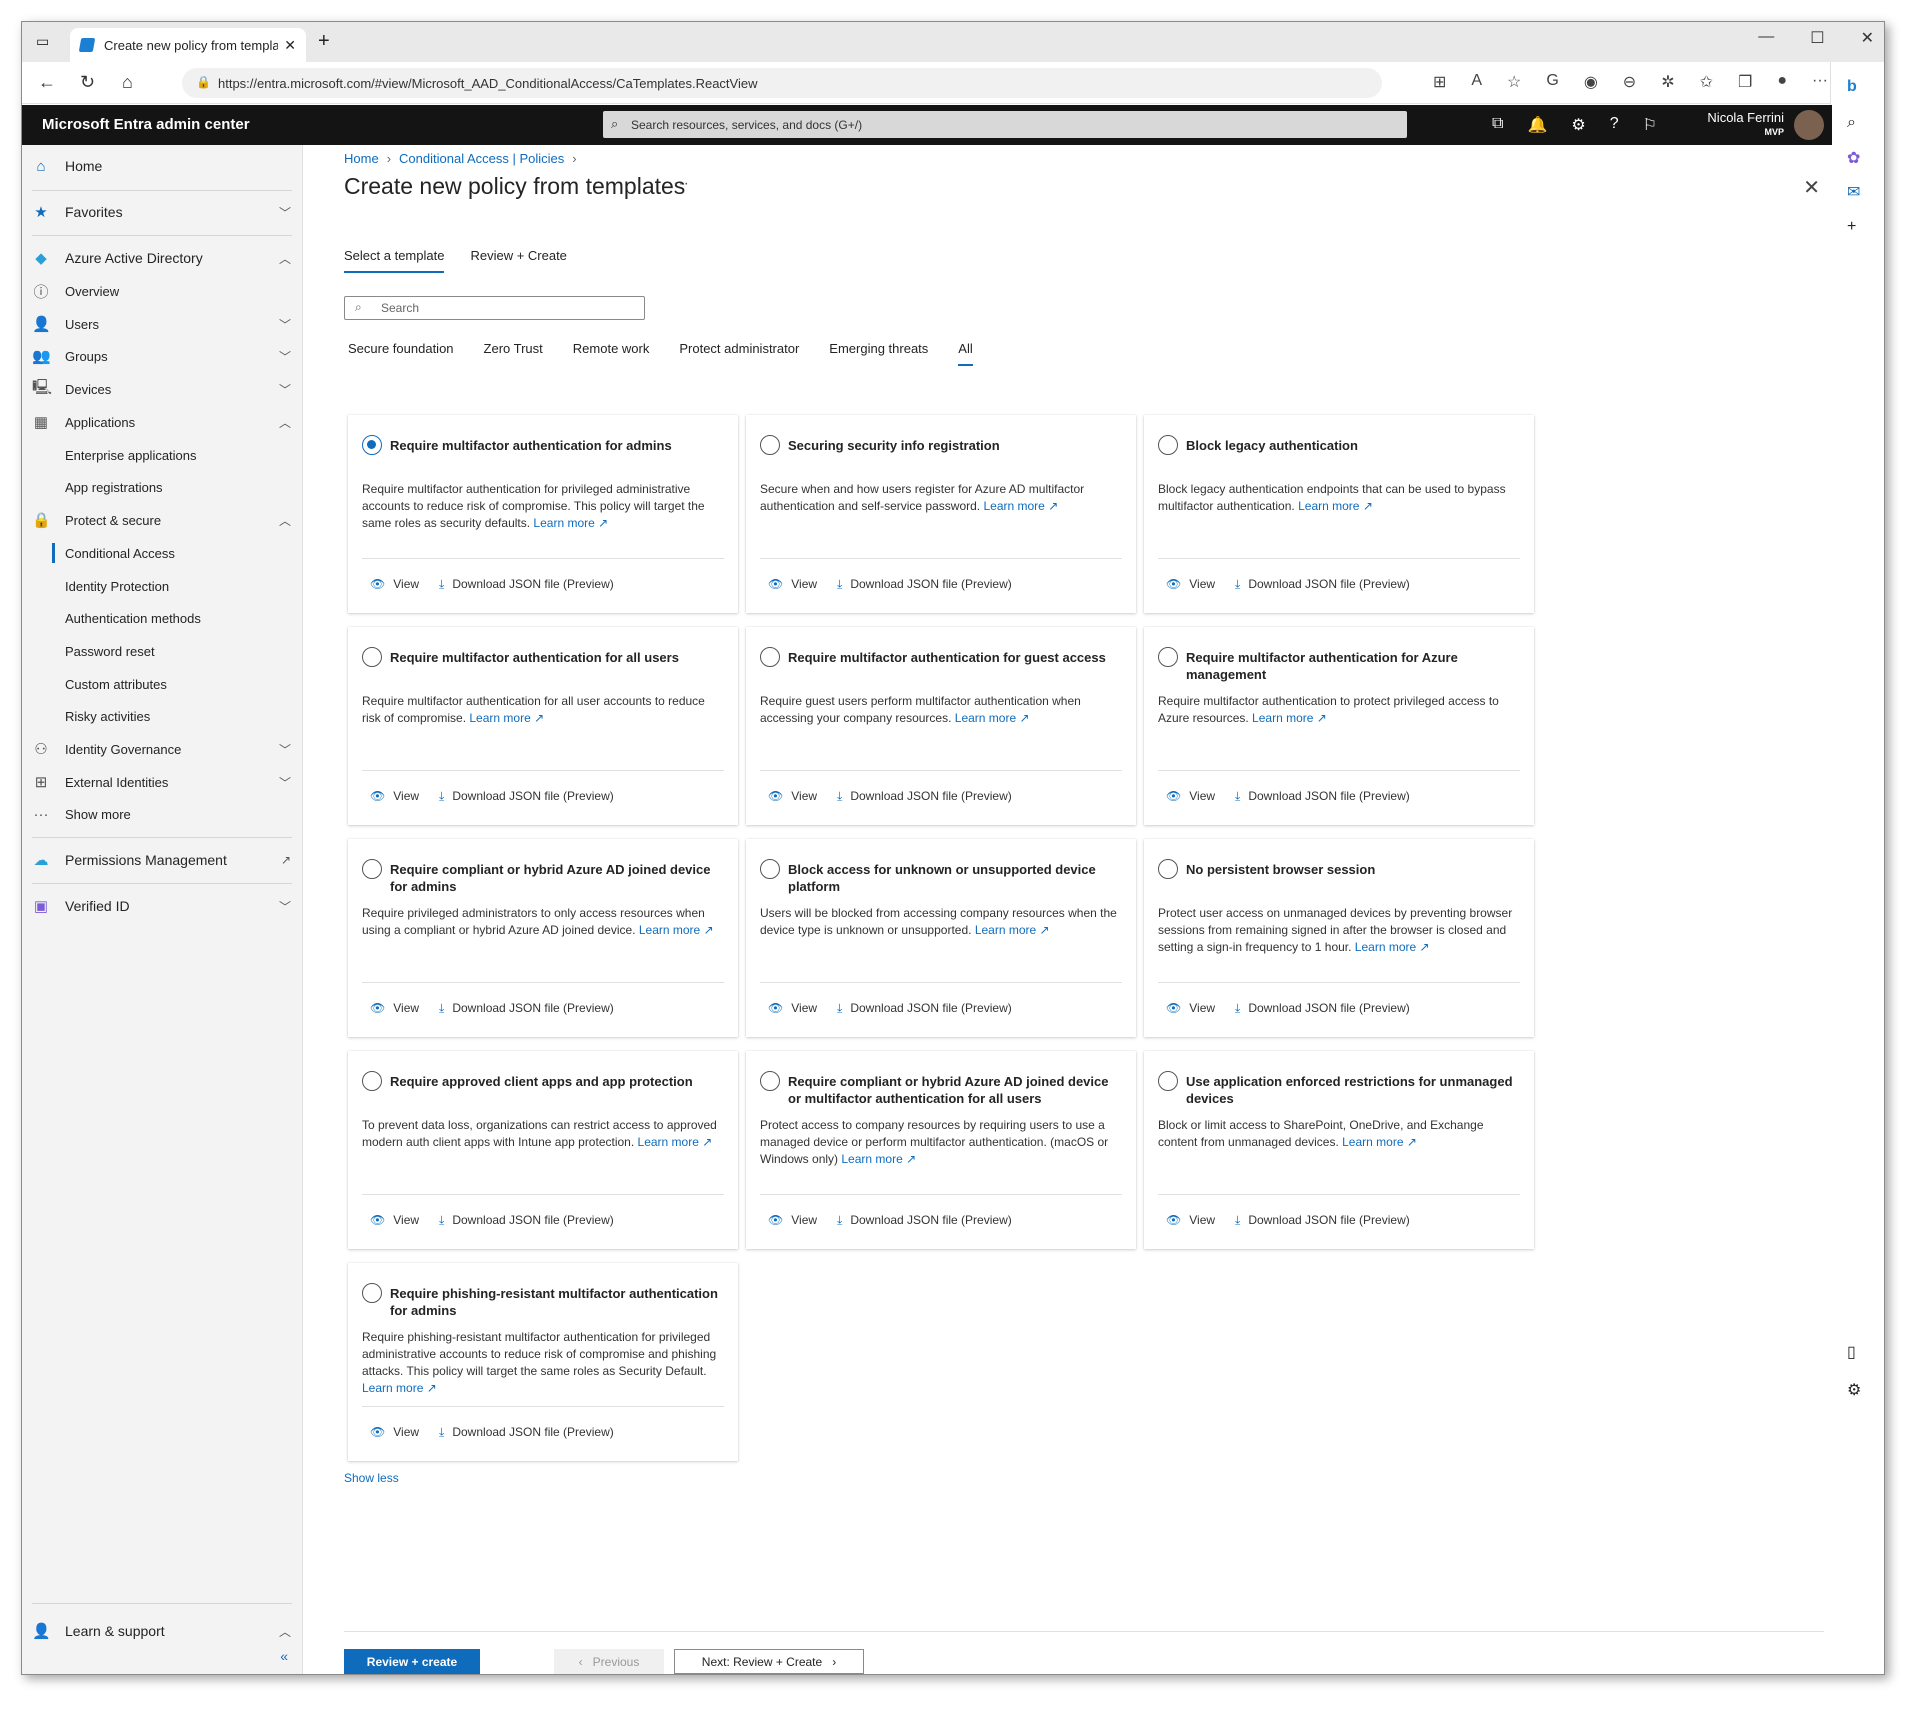  What do you see at coordinates (1667, 82) in the screenshot?
I see `extensions-icon: ✲` at bounding box center [1667, 82].